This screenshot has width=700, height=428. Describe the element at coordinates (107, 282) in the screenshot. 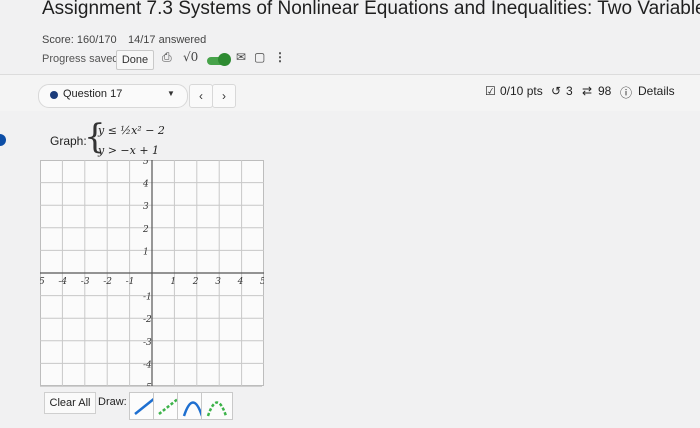

I see `x-tick-label: -2` at that location.